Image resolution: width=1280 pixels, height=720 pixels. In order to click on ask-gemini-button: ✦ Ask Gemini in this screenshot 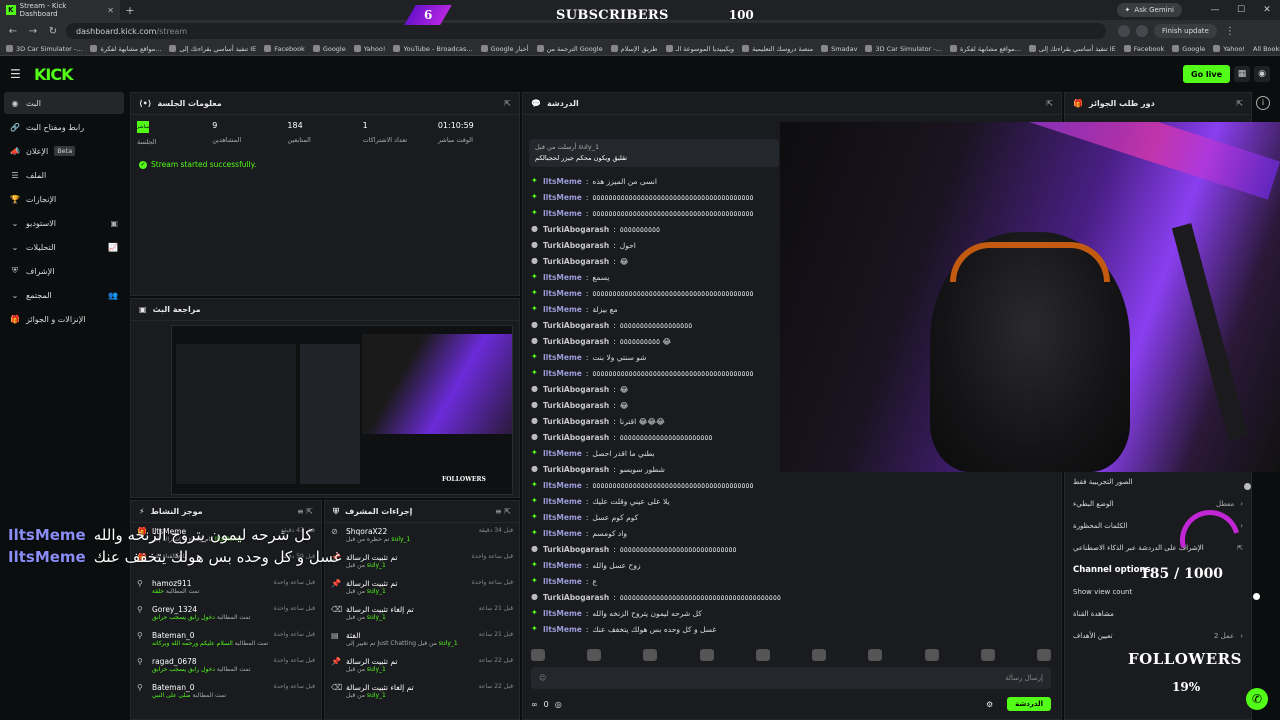, I will do `click(1149, 10)`.